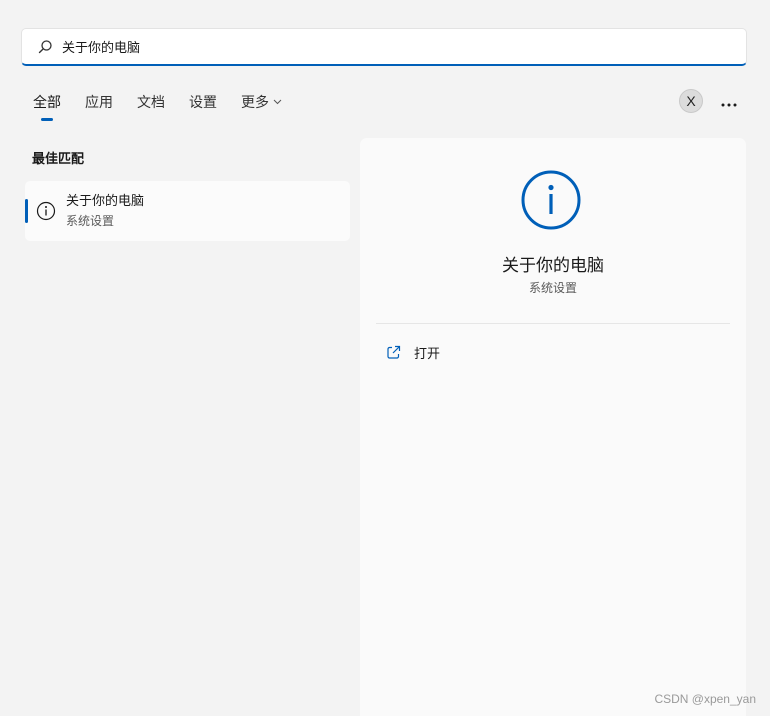 This screenshot has width=770, height=716. Describe the element at coordinates (691, 101) in the screenshot. I see `user-avatar: X` at that location.